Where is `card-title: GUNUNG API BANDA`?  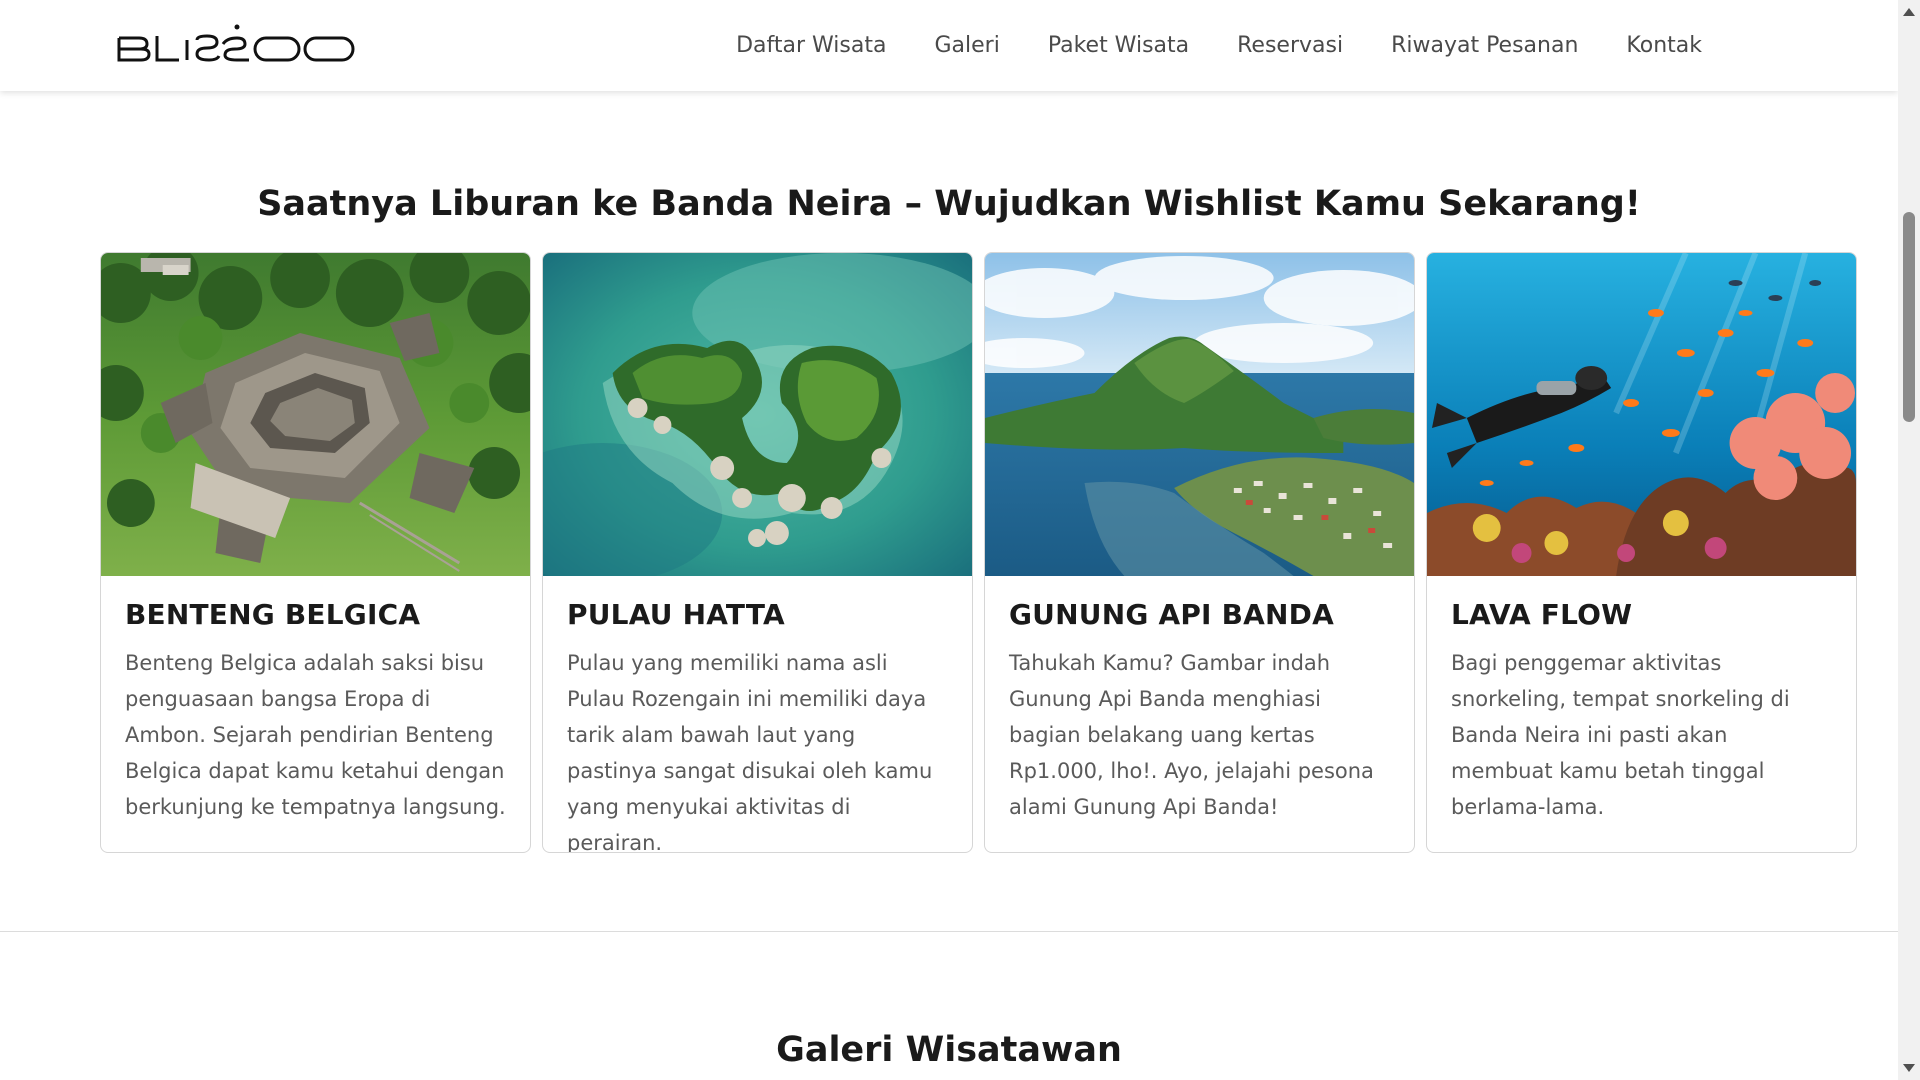
card-title: GUNUNG API BANDA is located at coordinates (1171, 614).